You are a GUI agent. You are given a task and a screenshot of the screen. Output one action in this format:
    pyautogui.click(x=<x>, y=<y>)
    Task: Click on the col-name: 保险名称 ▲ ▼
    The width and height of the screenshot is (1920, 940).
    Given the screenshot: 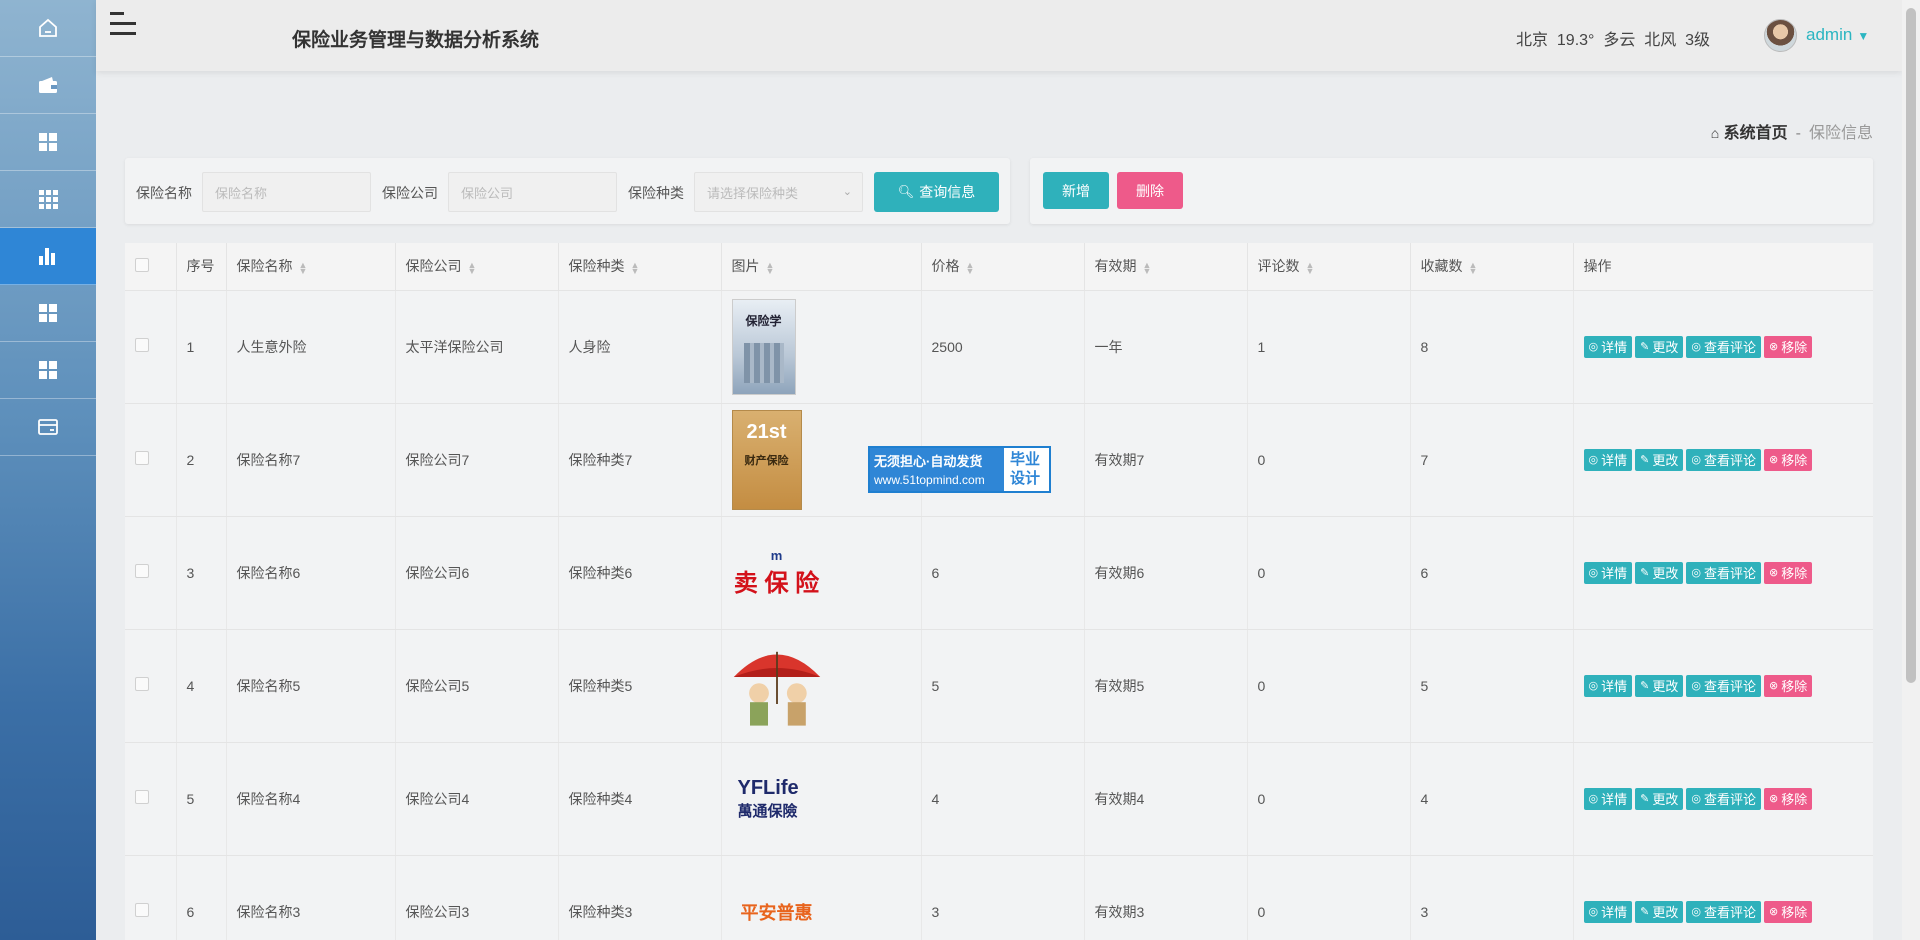 What is the action you would take?
    pyautogui.click(x=311, y=267)
    